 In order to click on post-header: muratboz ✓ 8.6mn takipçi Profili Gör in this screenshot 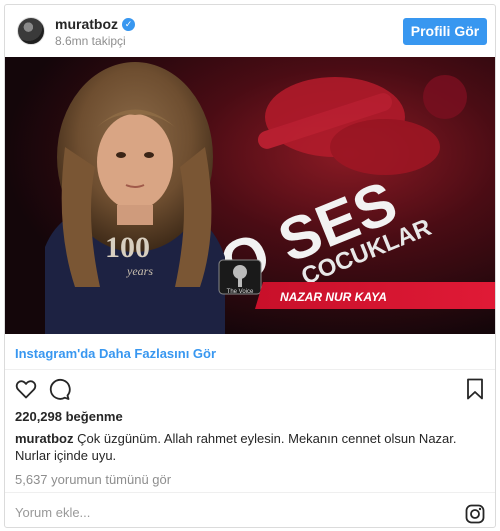, I will do `click(250, 31)`.